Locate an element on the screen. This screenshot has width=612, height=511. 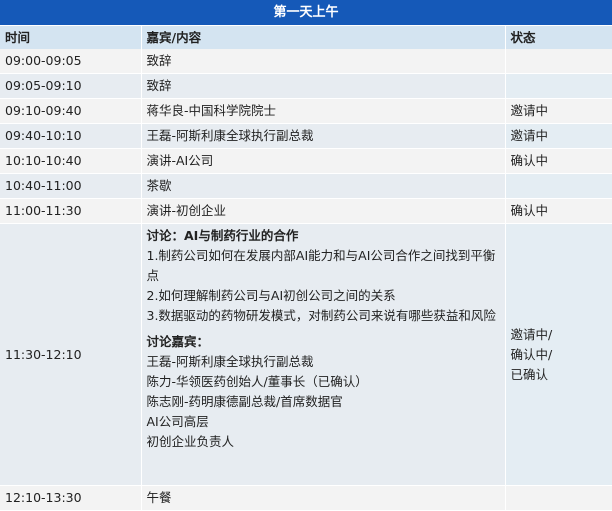
header-status: 状态 is located at coordinates (558, 37).